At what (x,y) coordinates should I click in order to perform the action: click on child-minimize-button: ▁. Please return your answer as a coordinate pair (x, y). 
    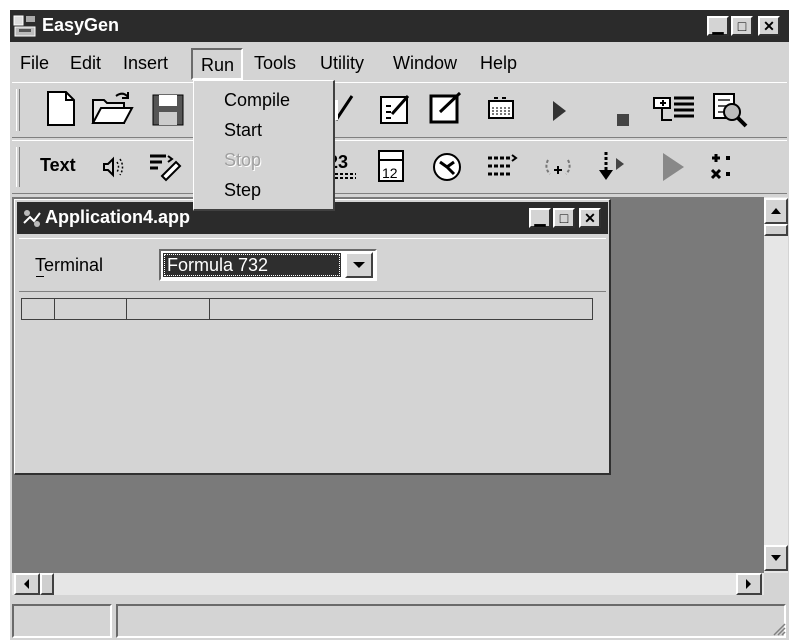
    Looking at the image, I should click on (540, 218).